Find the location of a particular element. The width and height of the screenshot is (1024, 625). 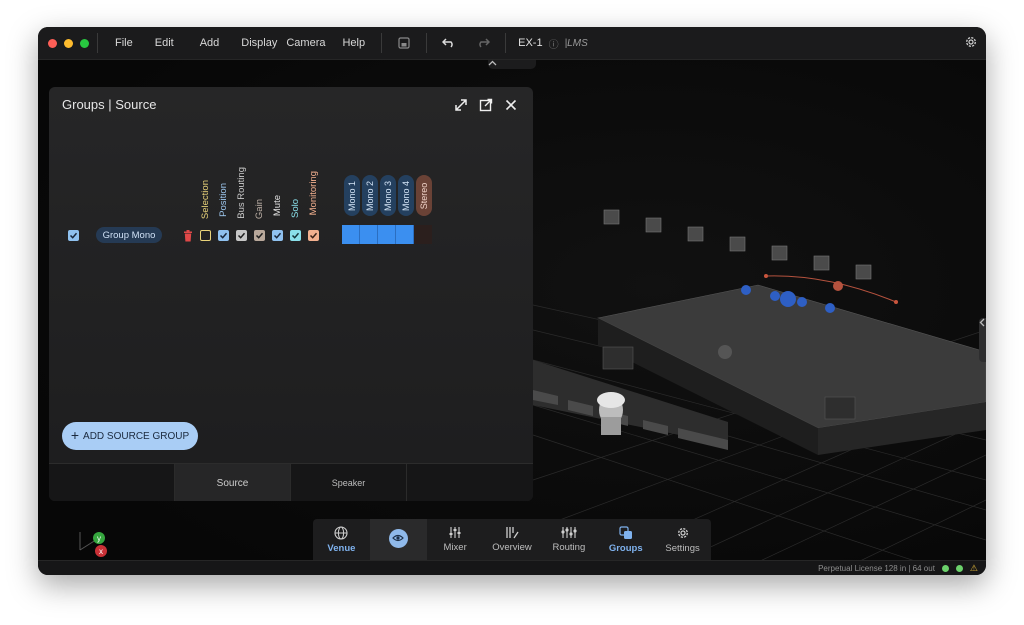

gear-icon is located at coordinates (971, 42).